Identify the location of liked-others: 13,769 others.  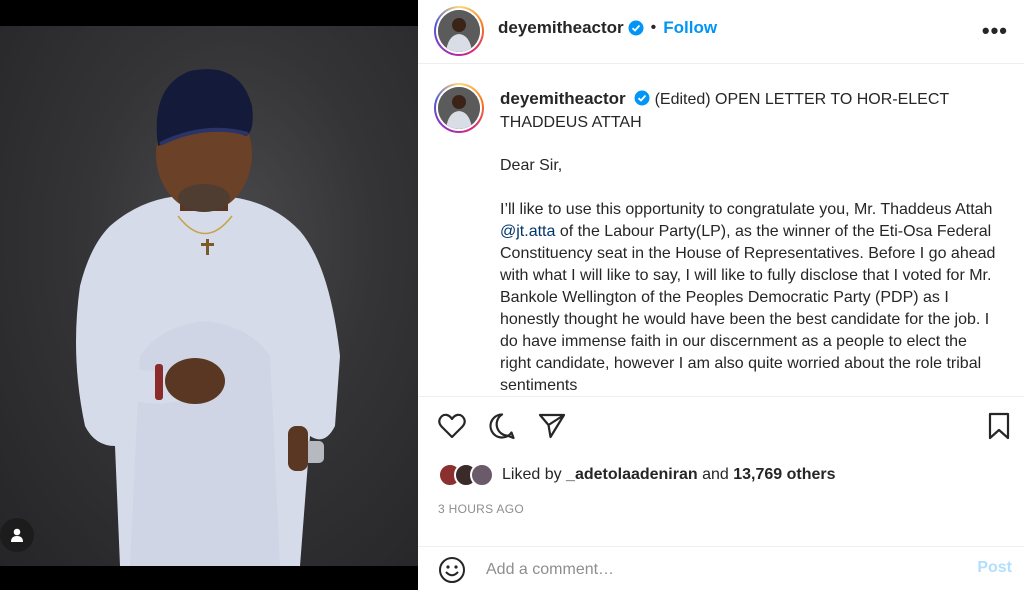
(784, 474).